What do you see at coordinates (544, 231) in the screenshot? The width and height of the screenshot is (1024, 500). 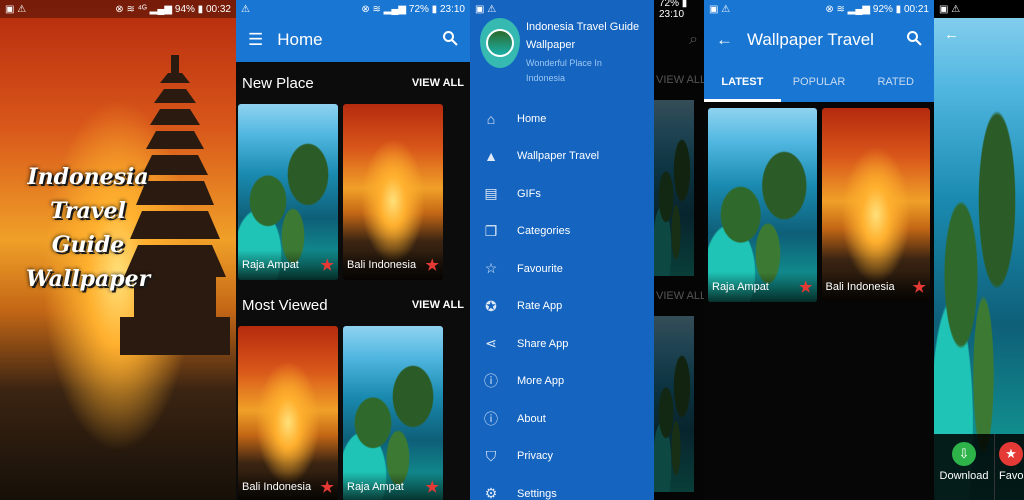 I see `drawer-item-label: Categories` at bounding box center [544, 231].